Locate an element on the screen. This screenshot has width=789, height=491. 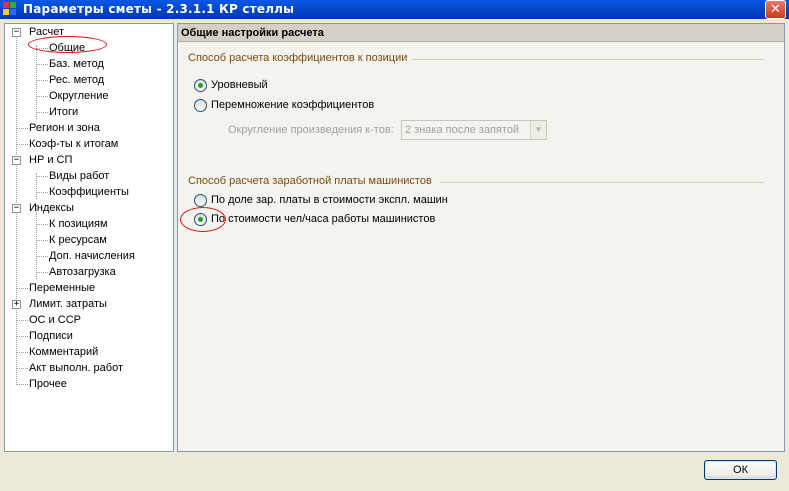
panel-header: Общие настройки расчета is located at coordinates (481, 33).